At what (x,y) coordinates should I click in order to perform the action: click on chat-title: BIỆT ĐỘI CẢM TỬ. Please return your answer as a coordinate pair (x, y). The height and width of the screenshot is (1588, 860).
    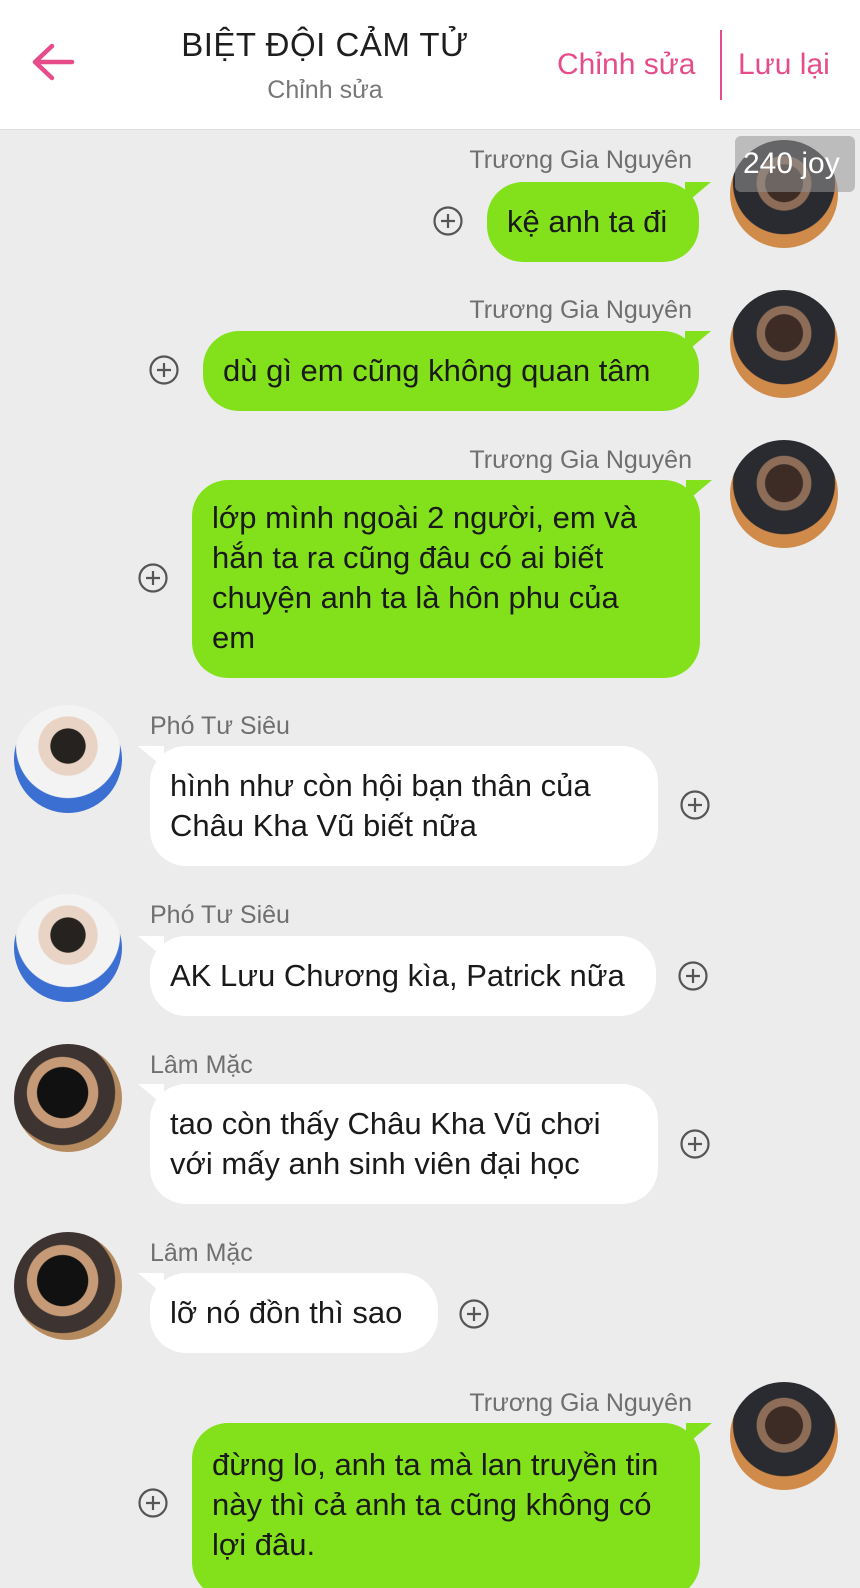
    Looking at the image, I should click on (325, 44).